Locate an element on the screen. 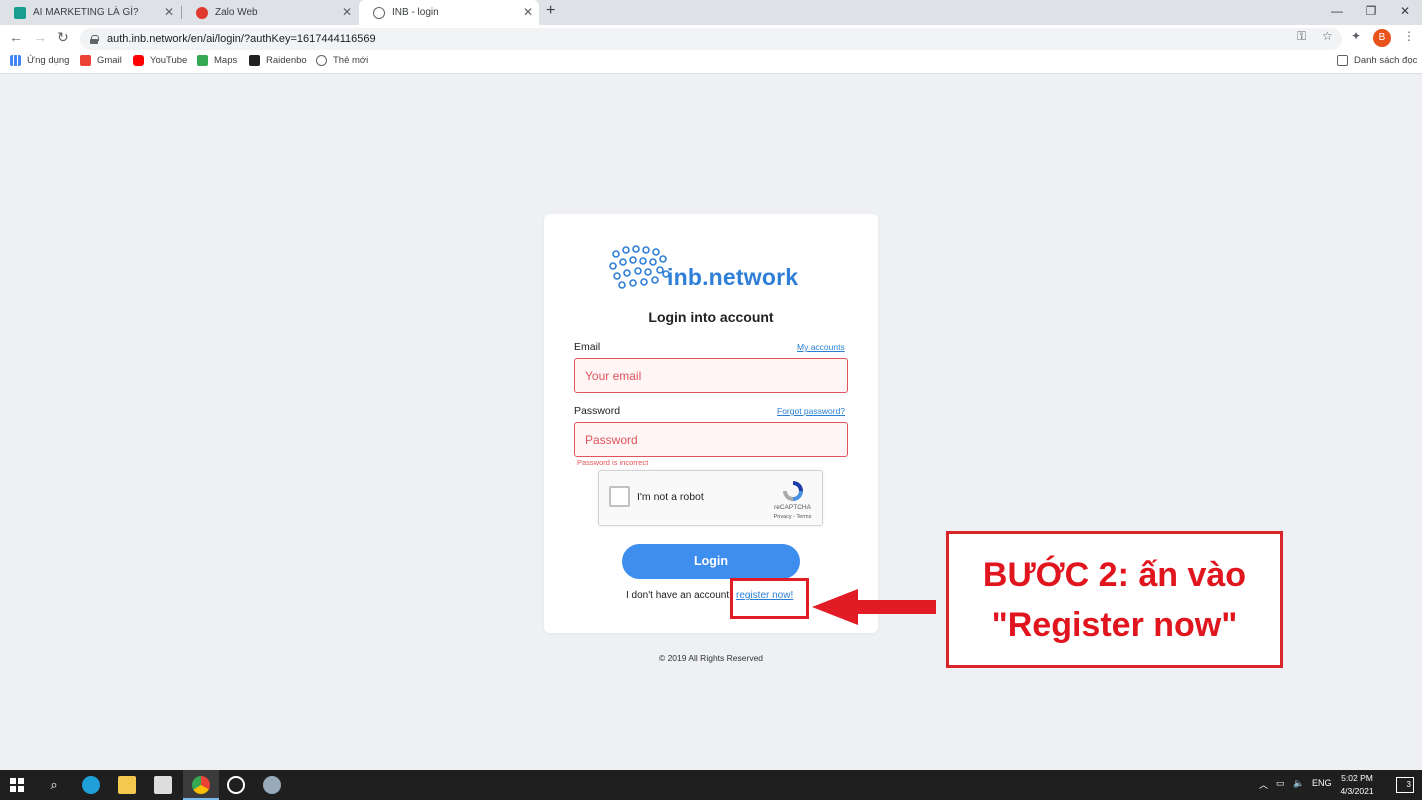  raidenbo-icon is located at coordinates (254, 60).